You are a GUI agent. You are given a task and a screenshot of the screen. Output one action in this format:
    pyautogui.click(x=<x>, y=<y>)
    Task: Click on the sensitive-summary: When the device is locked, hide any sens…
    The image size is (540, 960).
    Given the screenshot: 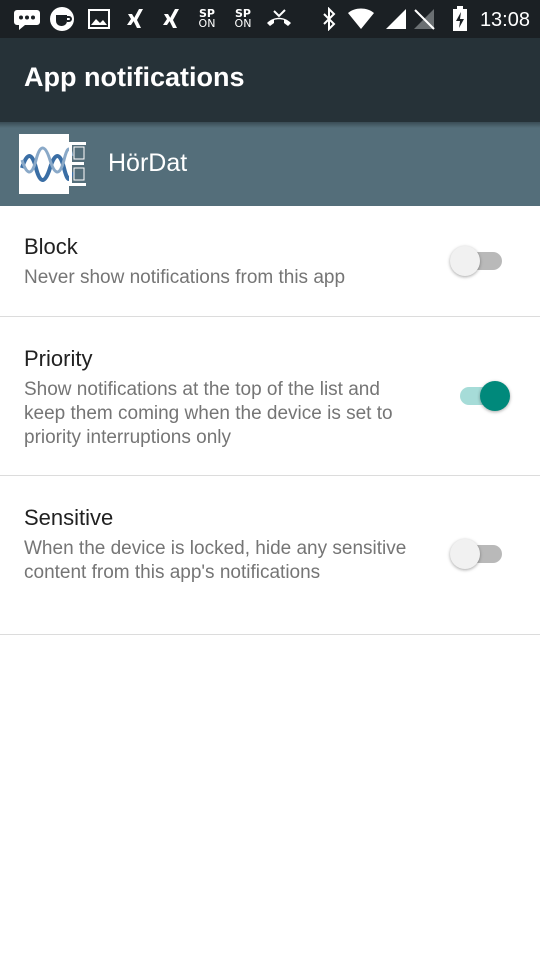 What is the action you would take?
    pyautogui.click(x=215, y=560)
    